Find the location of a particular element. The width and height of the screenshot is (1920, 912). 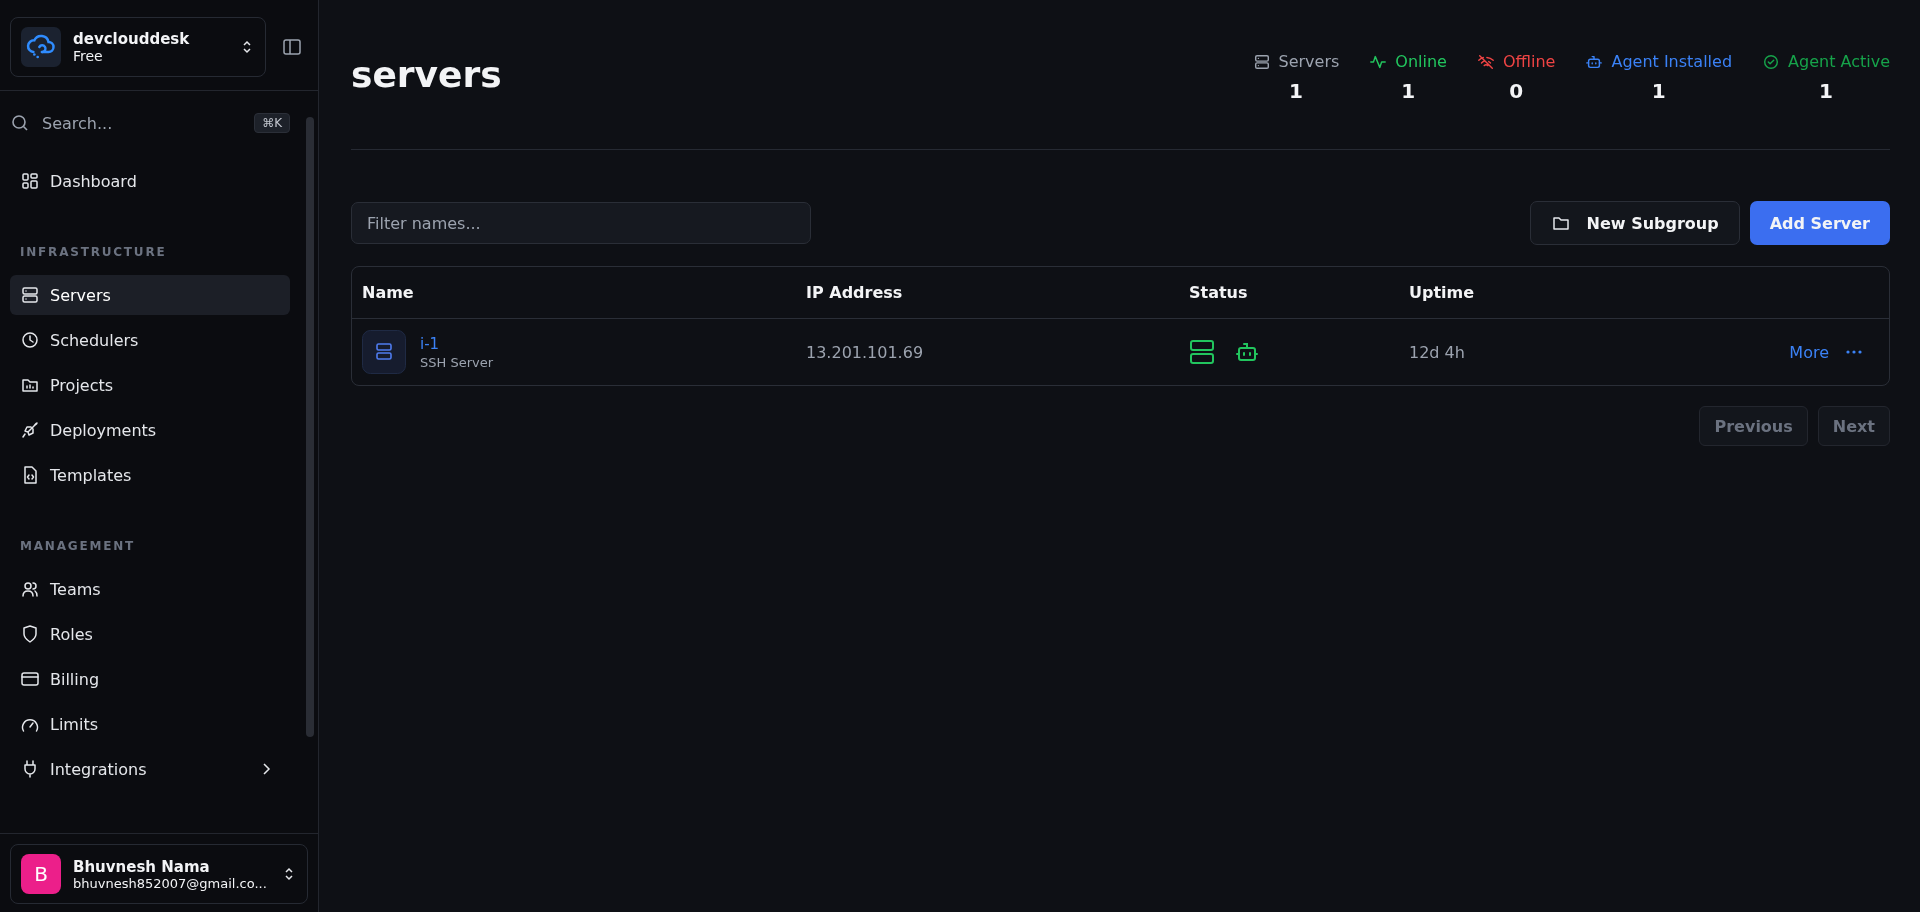

grid-icon is located at coordinates (30, 181).